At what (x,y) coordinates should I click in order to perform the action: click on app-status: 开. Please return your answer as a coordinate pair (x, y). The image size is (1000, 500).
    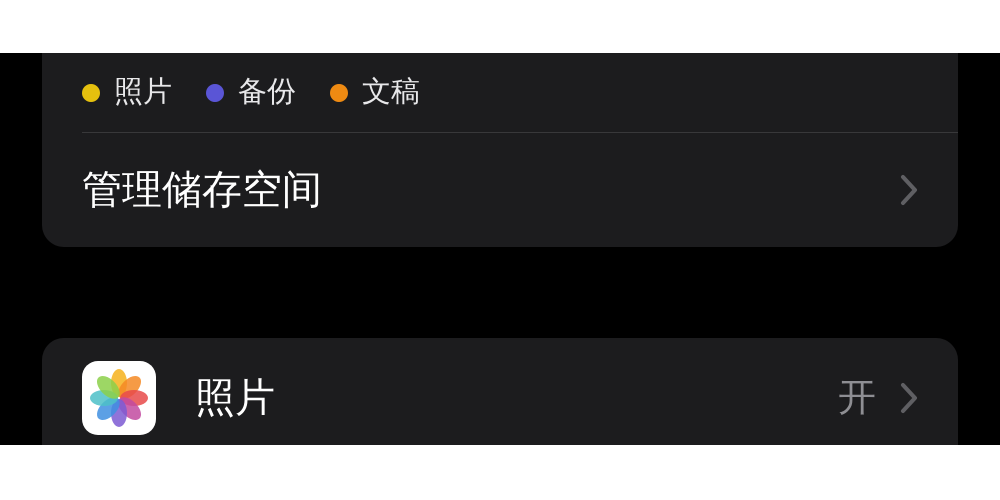
    Looking at the image, I should click on (857, 398).